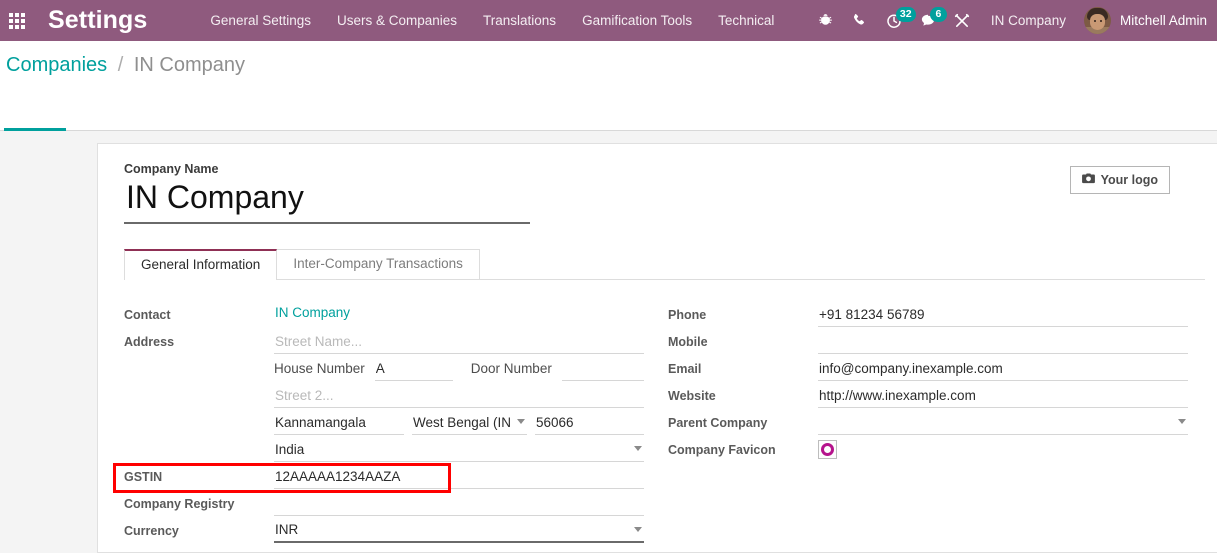  What do you see at coordinates (171, 169) in the screenshot?
I see `company-name-label: Company Name` at bounding box center [171, 169].